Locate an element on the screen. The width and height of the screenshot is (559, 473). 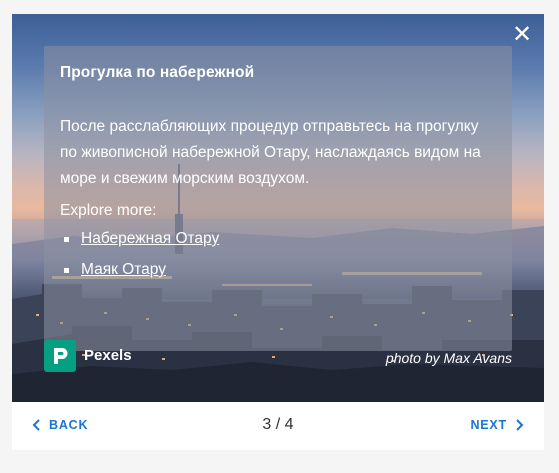
close-icon: ✕ is located at coordinates (522, 34).